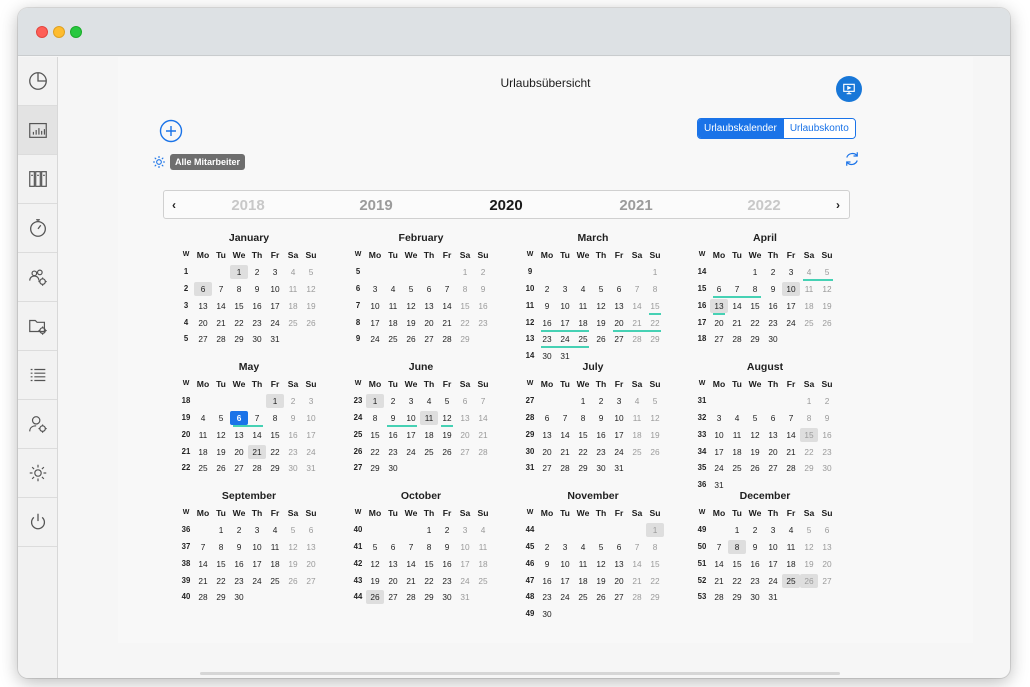 The width and height of the screenshot is (1030, 687). Describe the element at coordinates (37, 277) in the screenshot. I see `sidebar-item-team-settings` at that location.